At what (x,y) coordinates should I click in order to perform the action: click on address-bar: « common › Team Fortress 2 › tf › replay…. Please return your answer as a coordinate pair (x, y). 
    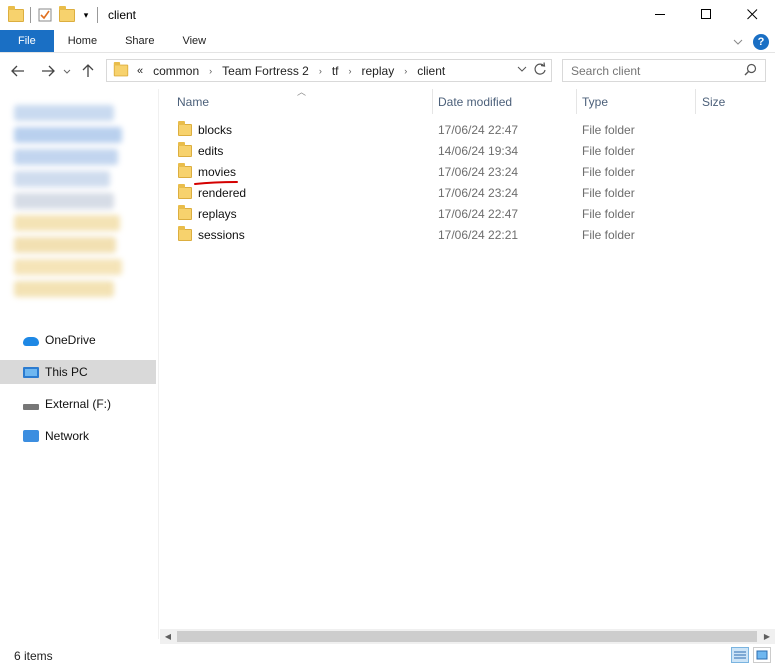
    Looking at the image, I should click on (329, 70).